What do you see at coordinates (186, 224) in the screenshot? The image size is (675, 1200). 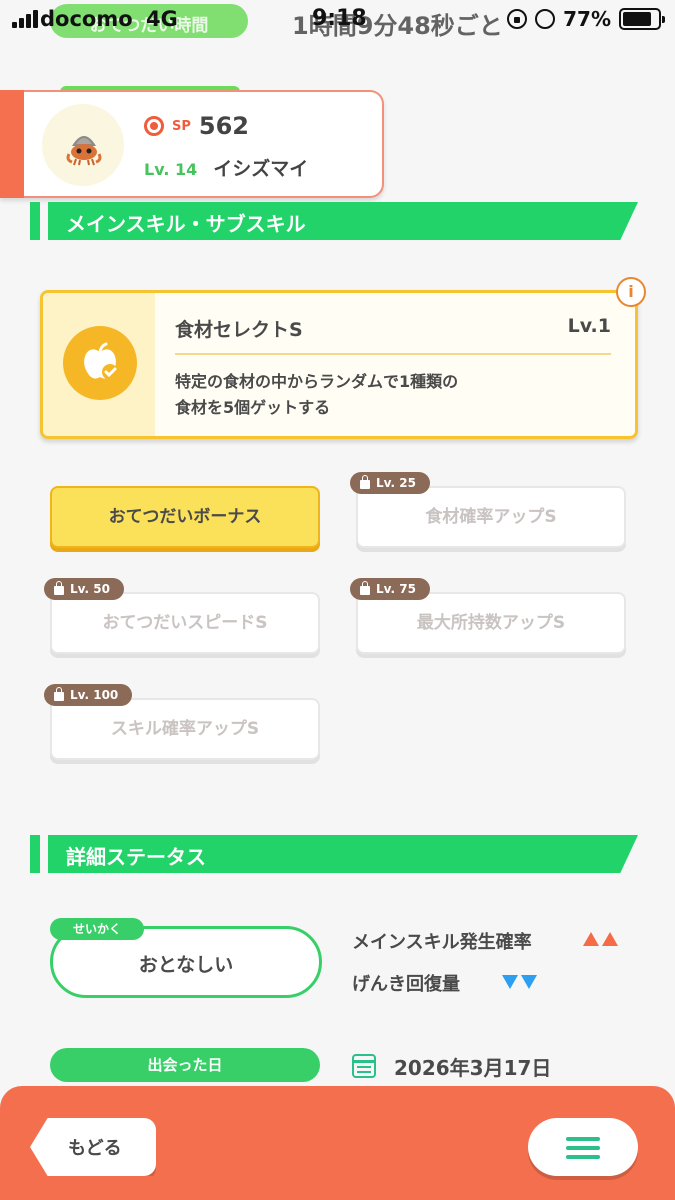 I see `section-title: メインスキル・サブスキル` at bounding box center [186, 224].